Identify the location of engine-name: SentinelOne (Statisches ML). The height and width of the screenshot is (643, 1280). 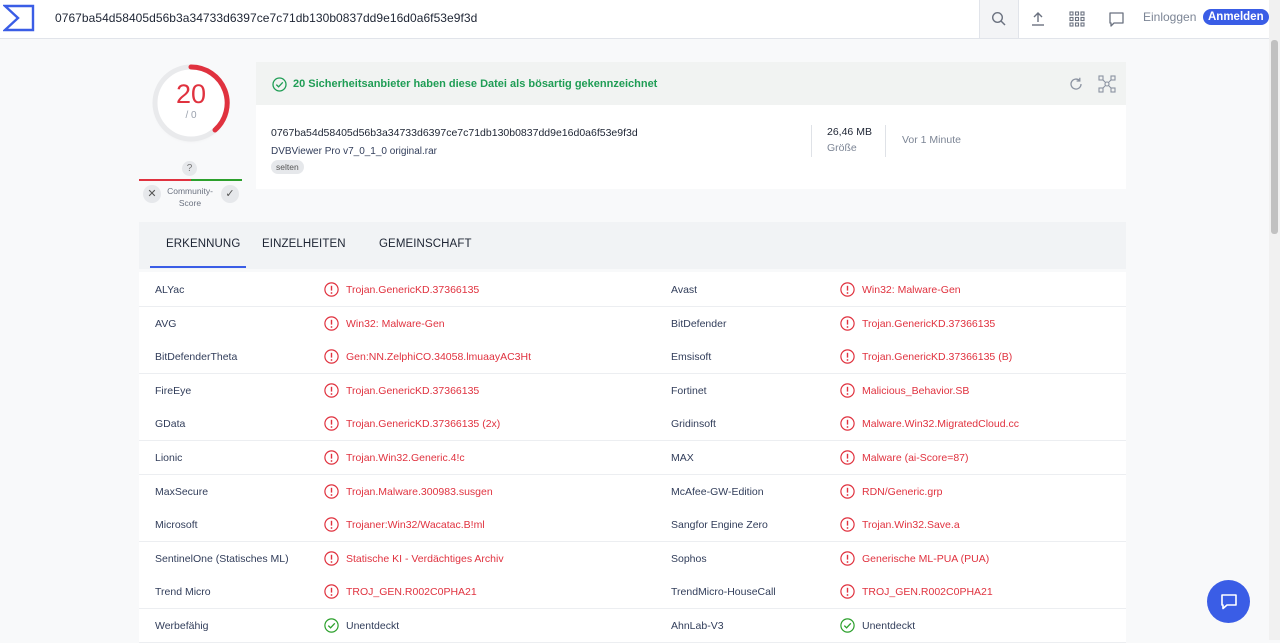
(222, 558).